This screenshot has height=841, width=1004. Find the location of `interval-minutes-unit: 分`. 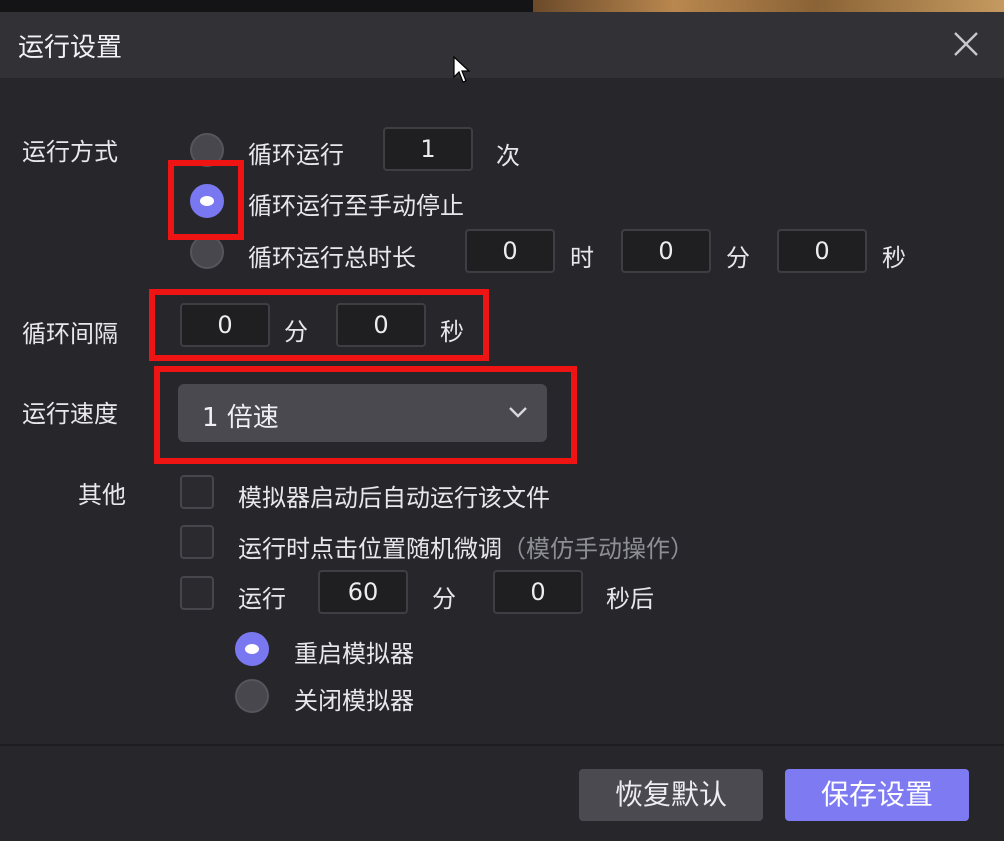

interval-minutes-unit: 分 is located at coordinates (296, 332).